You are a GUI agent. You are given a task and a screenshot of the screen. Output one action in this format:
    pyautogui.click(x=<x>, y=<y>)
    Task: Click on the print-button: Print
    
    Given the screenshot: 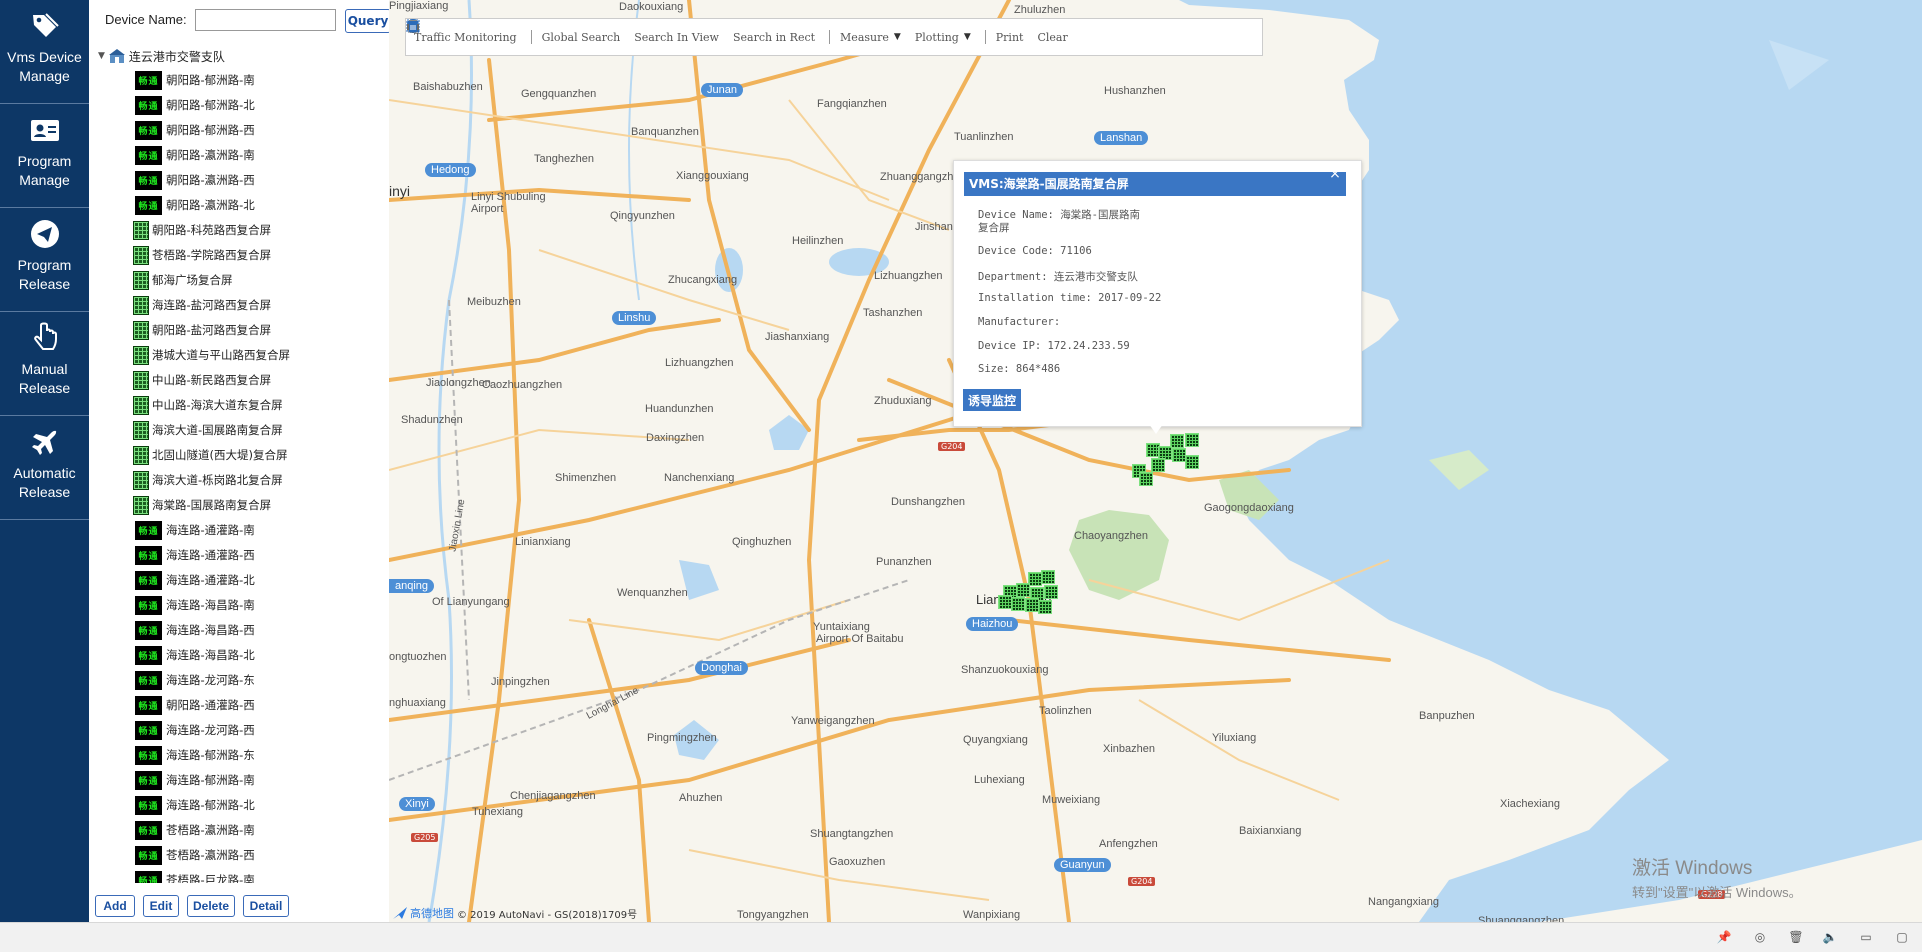 What is the action you would take?
    pyautogui.click(x=715, y=32)
    